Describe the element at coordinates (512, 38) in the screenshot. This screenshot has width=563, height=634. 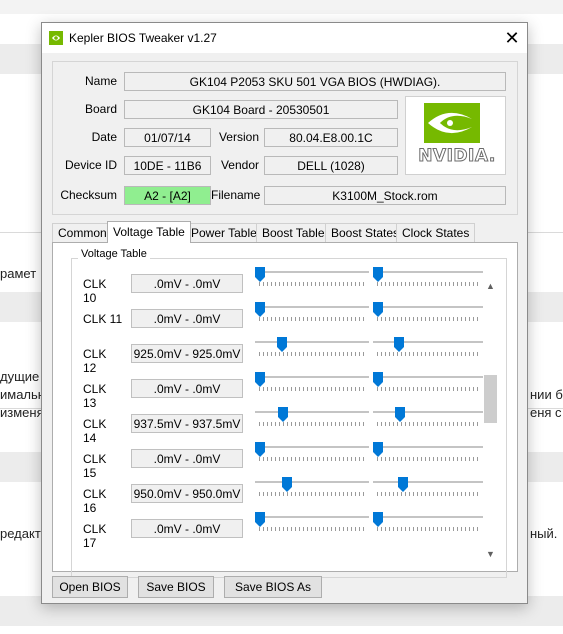
I see `close-button: ✕` at that location.